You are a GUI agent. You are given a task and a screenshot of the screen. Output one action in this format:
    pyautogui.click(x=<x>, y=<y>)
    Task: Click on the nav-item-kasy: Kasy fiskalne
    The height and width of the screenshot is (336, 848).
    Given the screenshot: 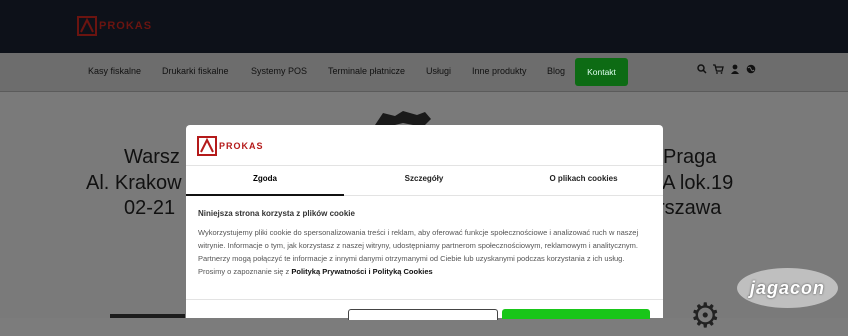 What is the action you would take?
    pyautogui.click(x=114, y=71)
    